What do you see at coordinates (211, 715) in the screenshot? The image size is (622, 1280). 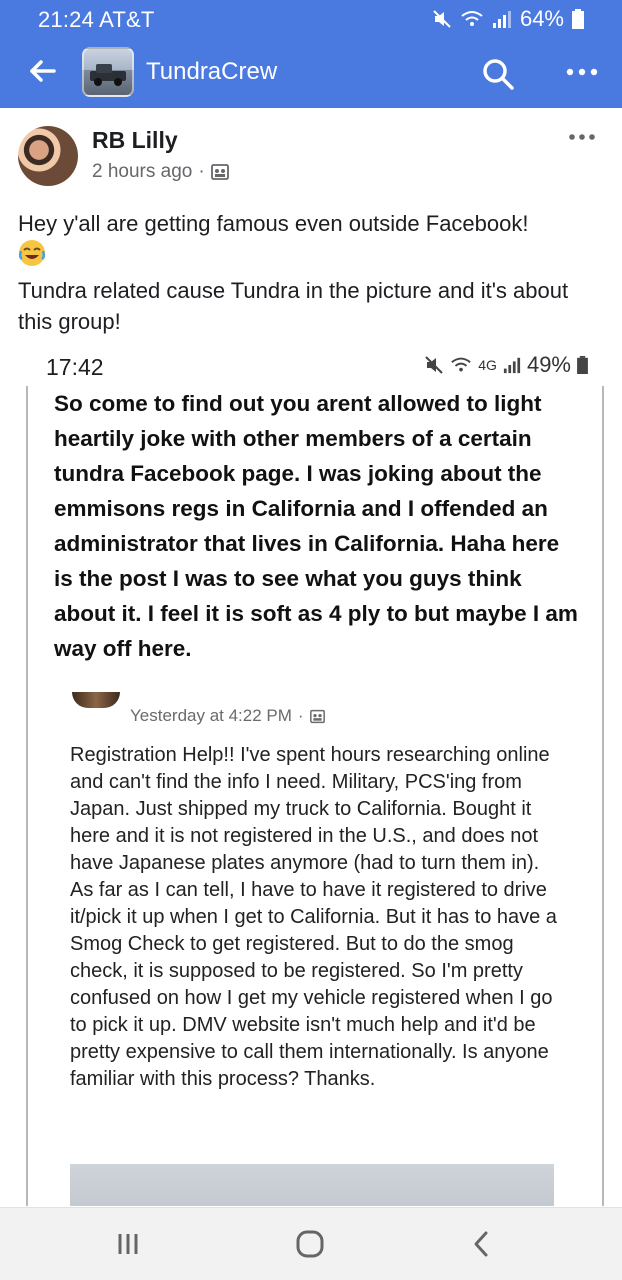 I see `inner-timestamp: Yesterday at 4:22 PM` at bounding box center [211, 715].